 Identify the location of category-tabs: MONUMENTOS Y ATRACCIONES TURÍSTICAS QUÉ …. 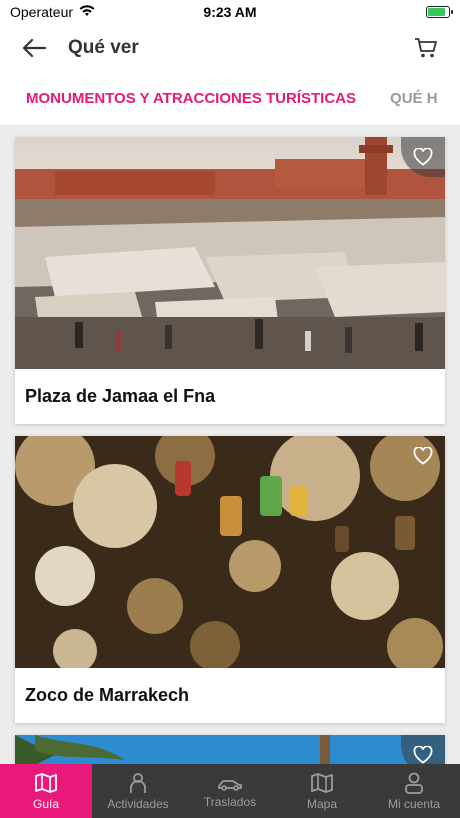
(230, 99).